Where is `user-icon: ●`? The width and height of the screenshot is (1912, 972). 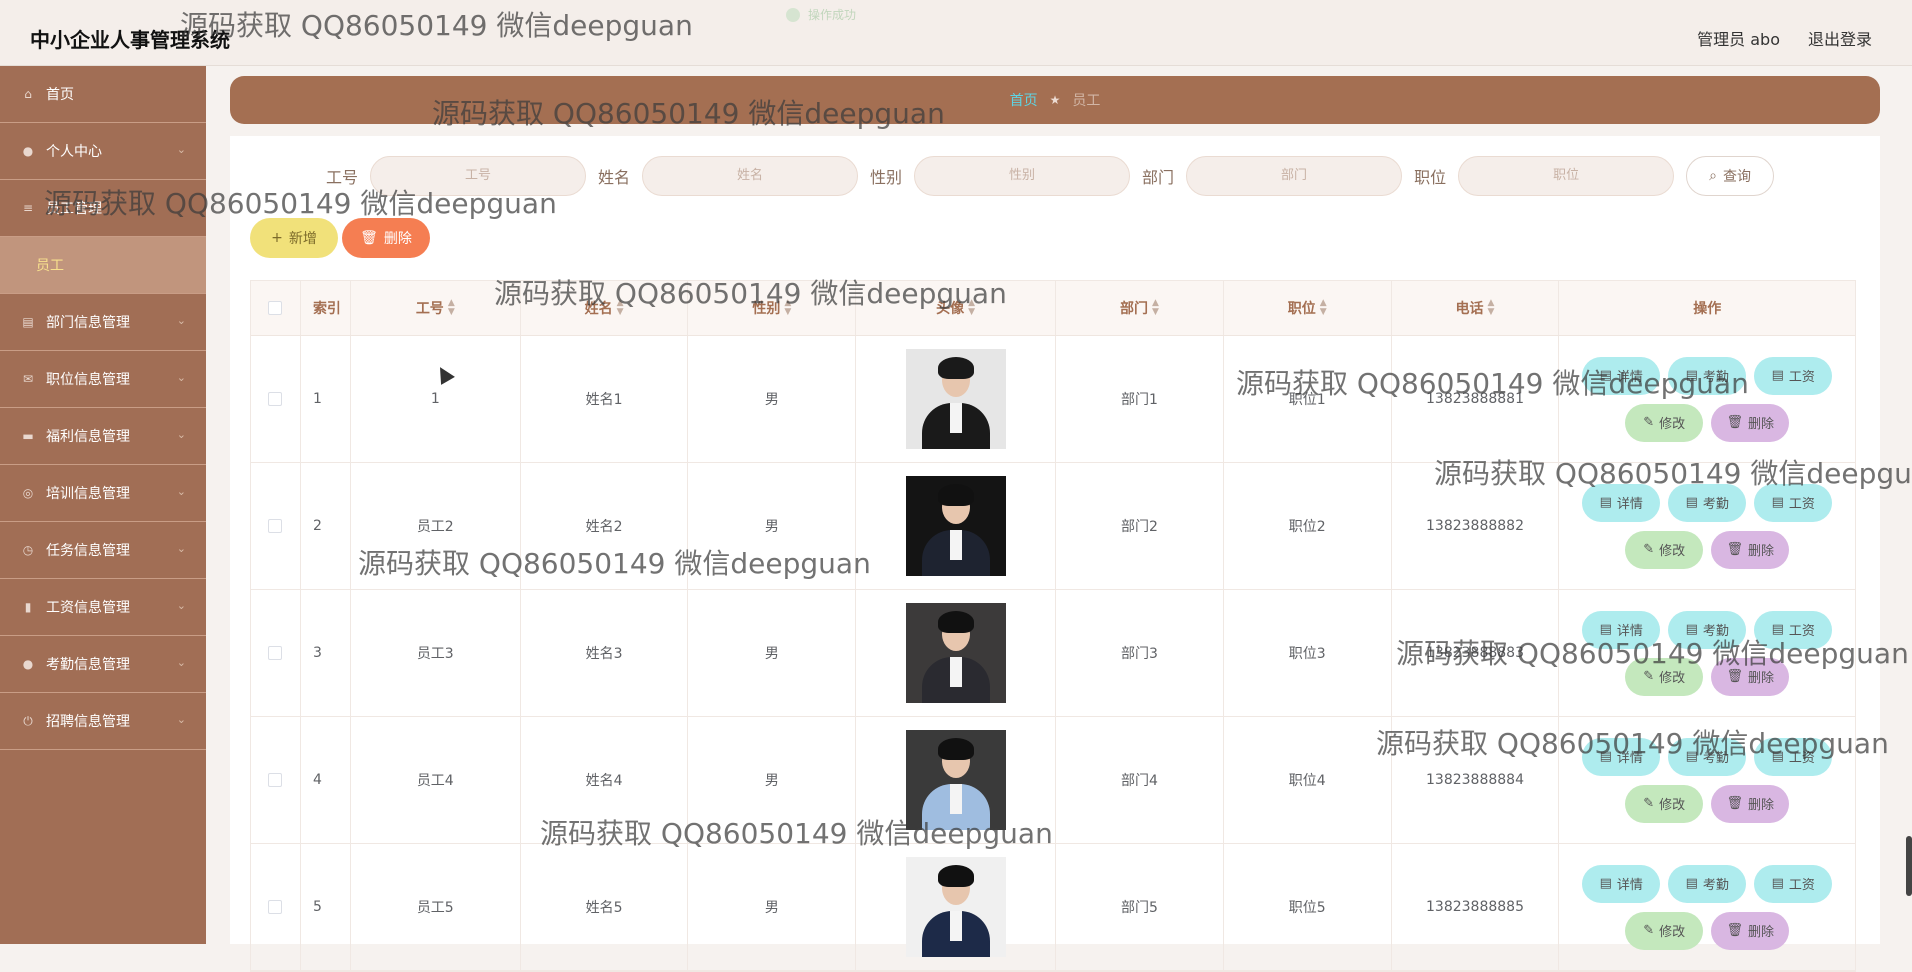 user-icon: ● is located at coordinates (28, 664).